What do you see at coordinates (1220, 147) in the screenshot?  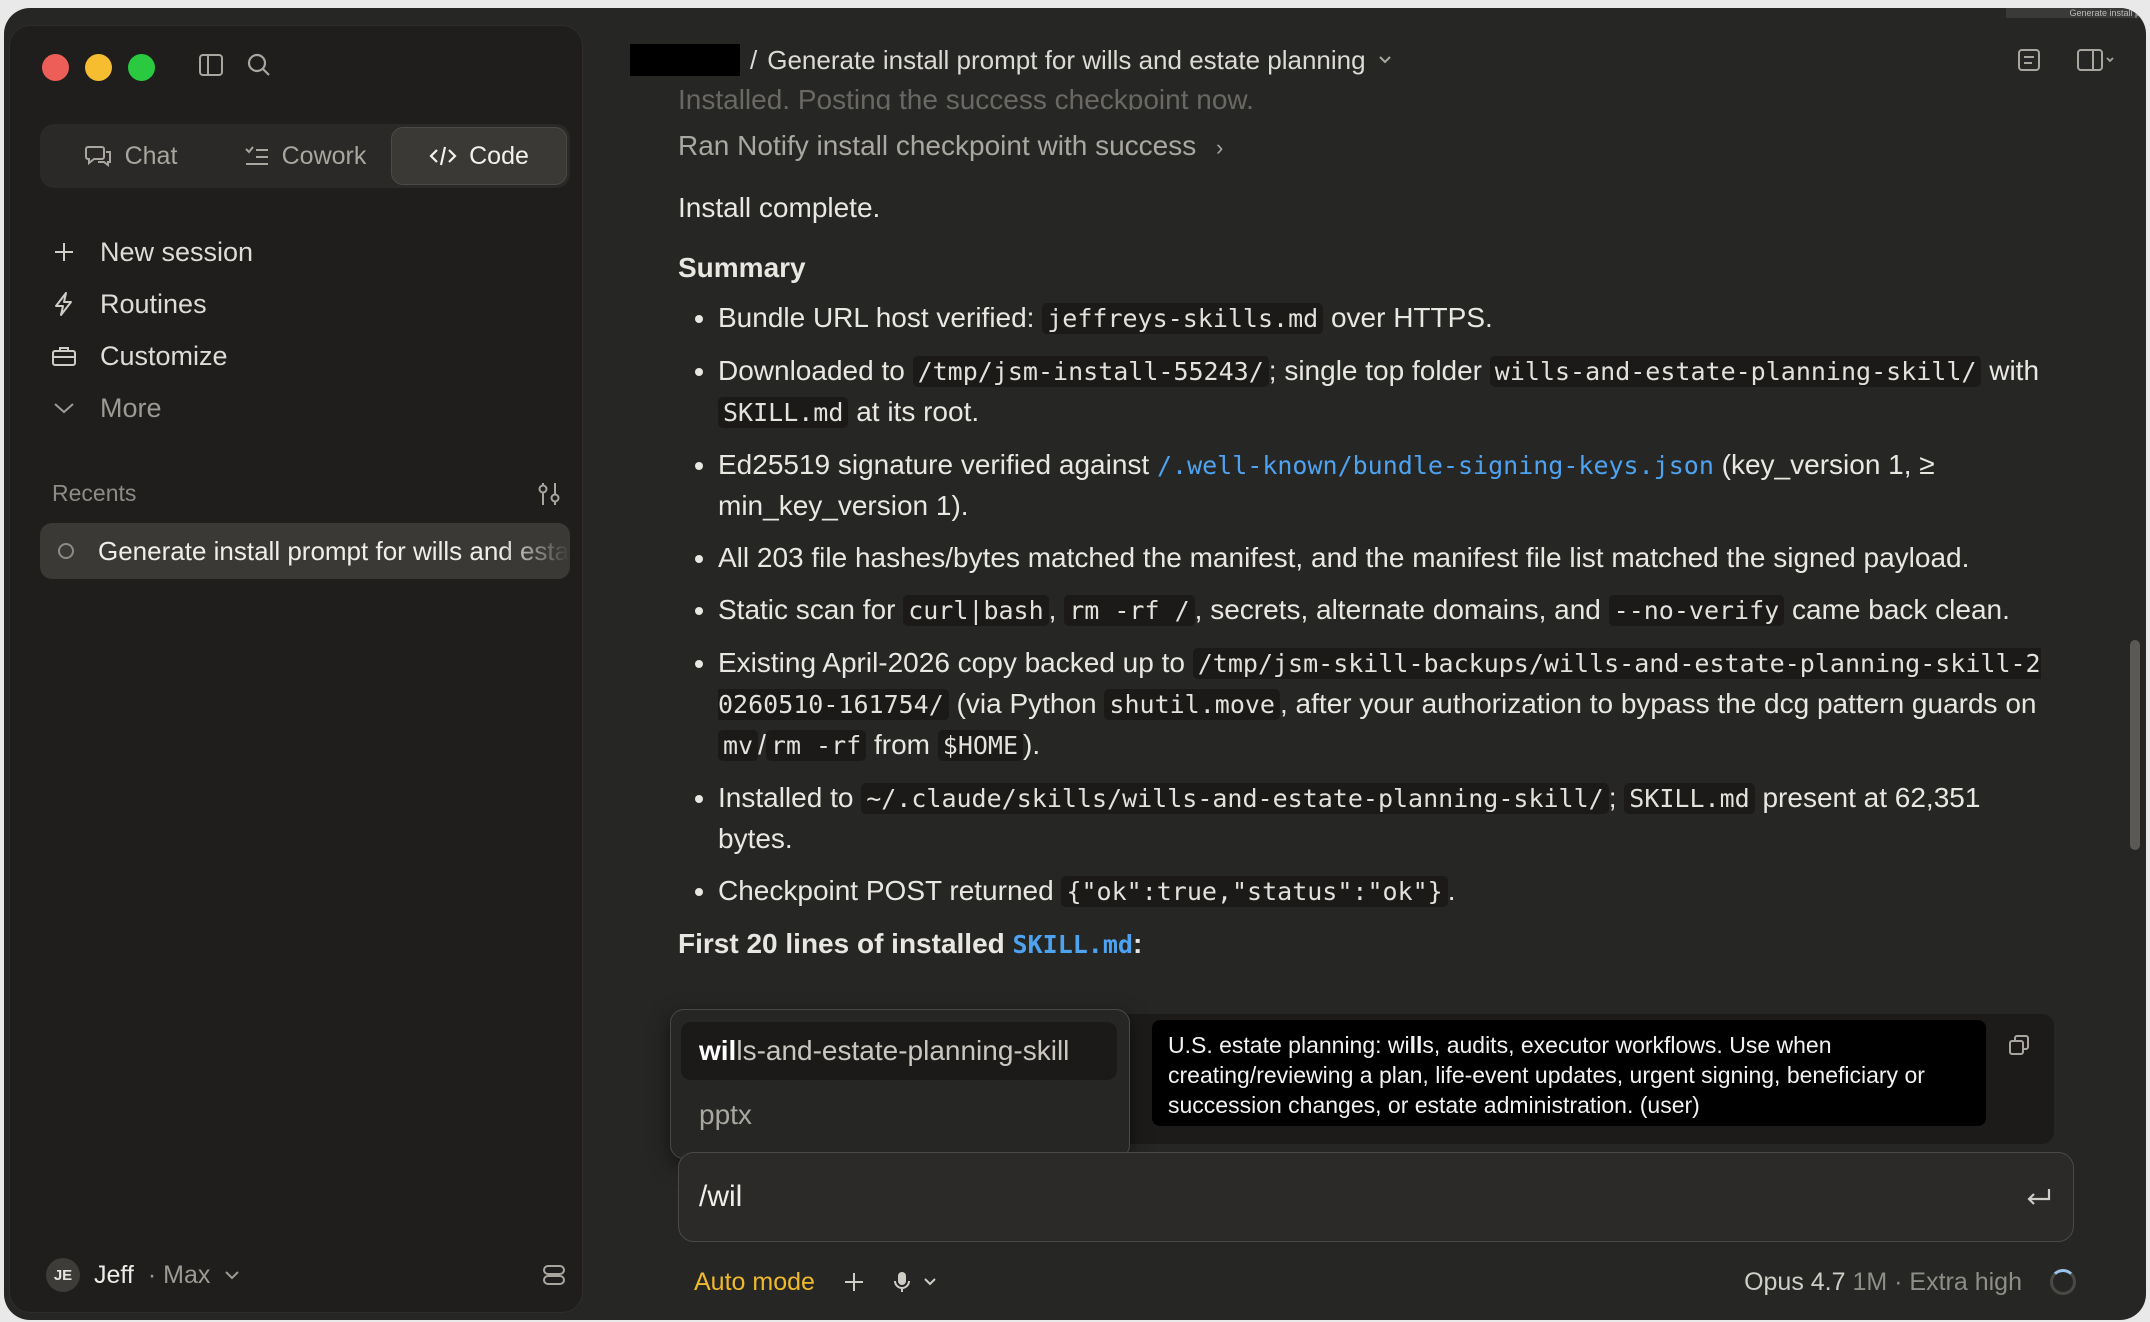 I see `chevron-right-icon: ›` at bounding box center [1220, 147].